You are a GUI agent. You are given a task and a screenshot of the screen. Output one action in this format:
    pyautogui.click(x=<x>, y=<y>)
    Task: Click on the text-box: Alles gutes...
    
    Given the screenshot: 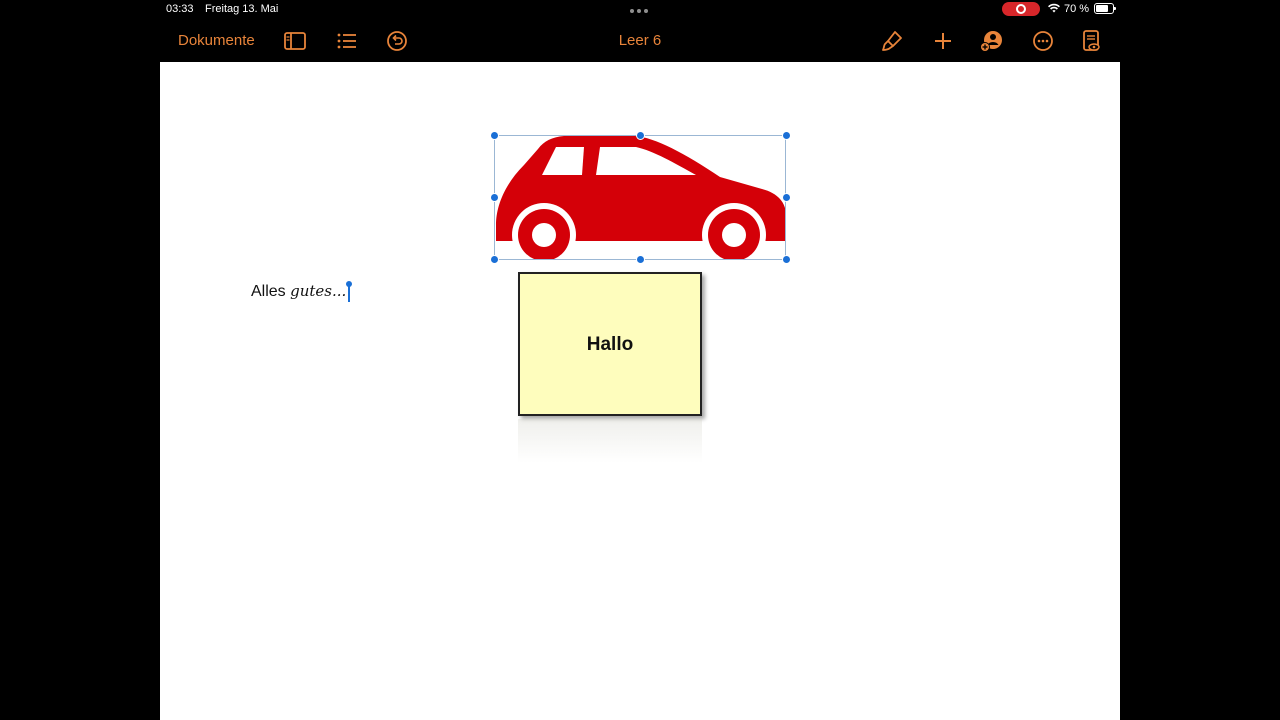 What is the action you would take?
    pyautogui.click(x=298, y=291)
    